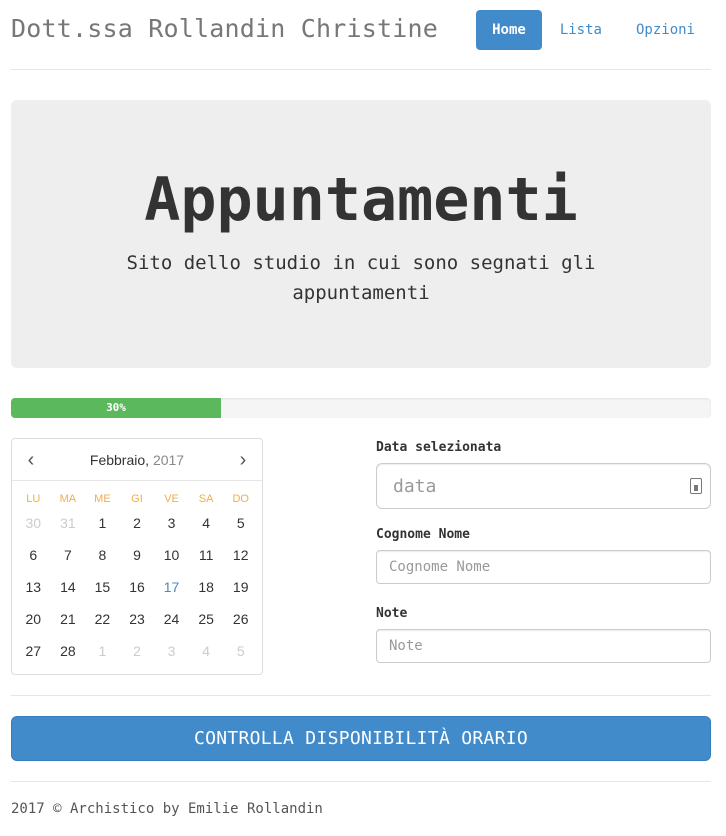 This screenshot has width=726, height=836. What do you see at coordinates (137, 499) in the screenshot?
I see `weekday-label: GI` at bounding box center [137, 499].